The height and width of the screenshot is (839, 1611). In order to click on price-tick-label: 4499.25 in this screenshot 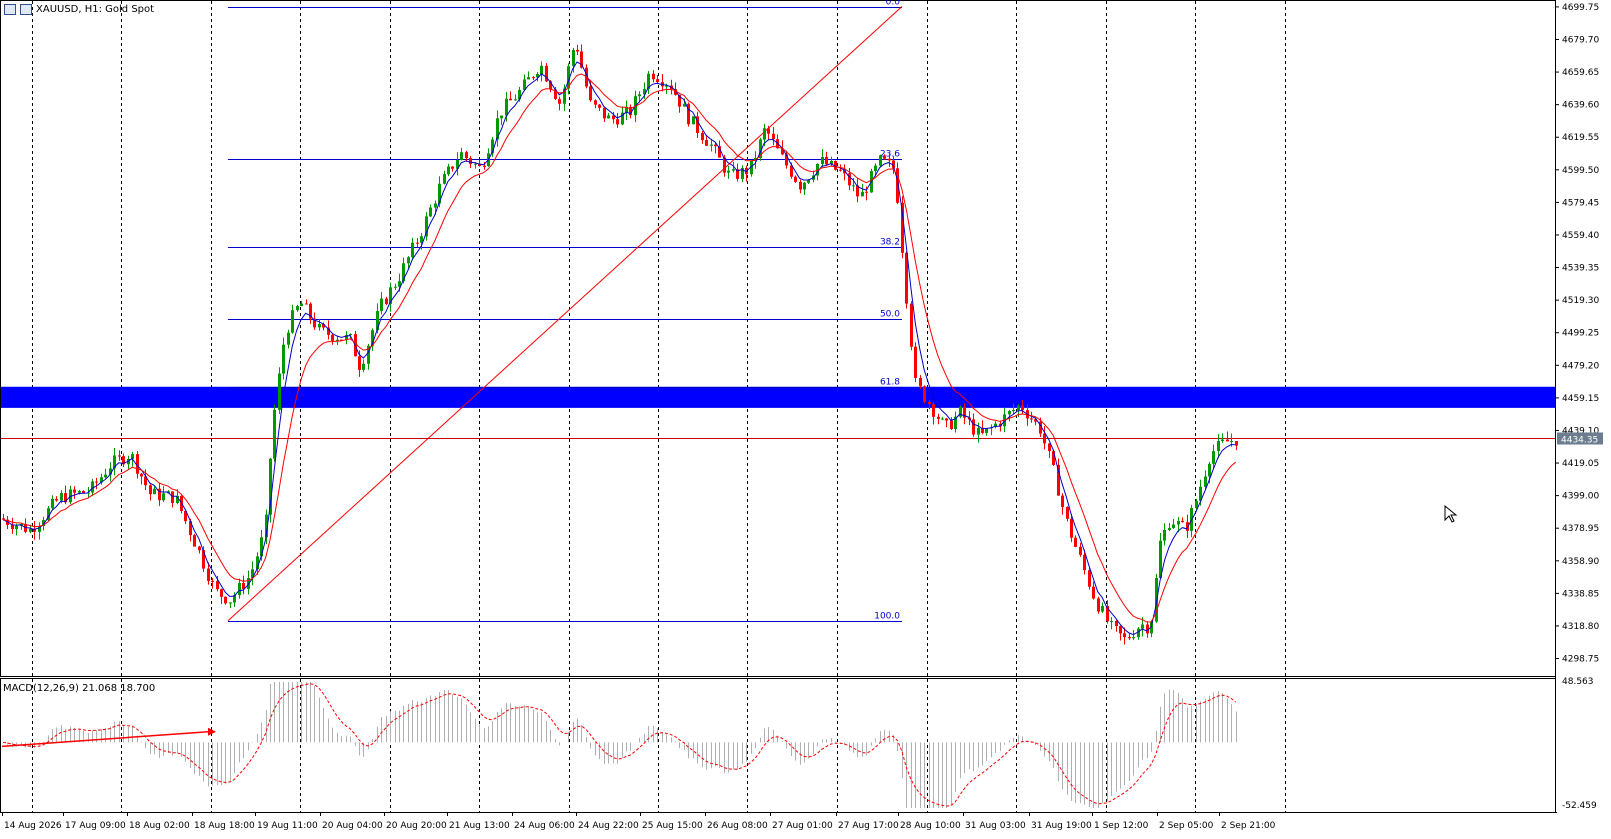, I will do `click(1580, 334)`.